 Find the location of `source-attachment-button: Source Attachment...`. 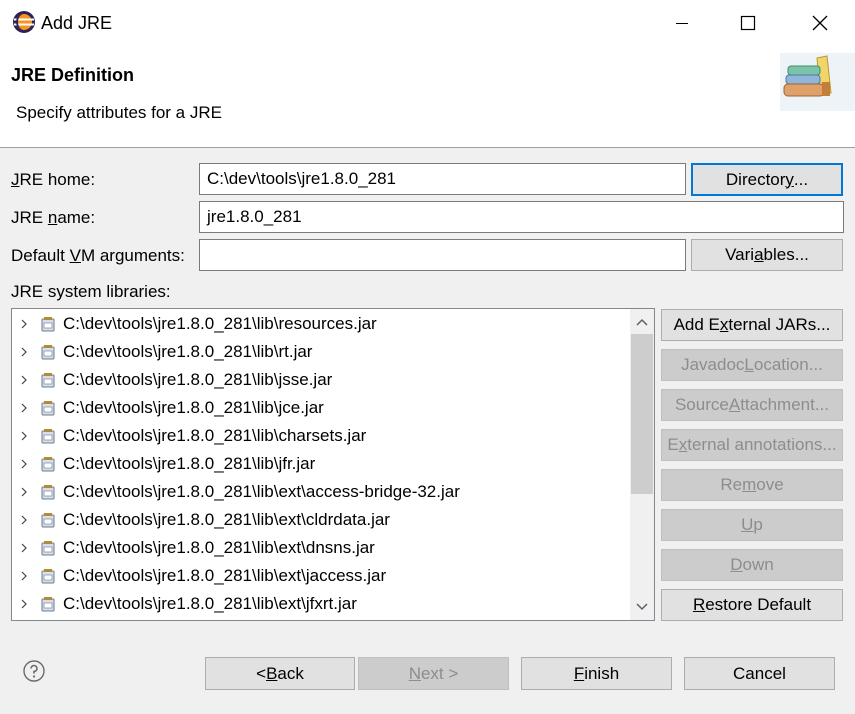

source-attachment-button: Source Attachment... is located at coordinates (752, 405).